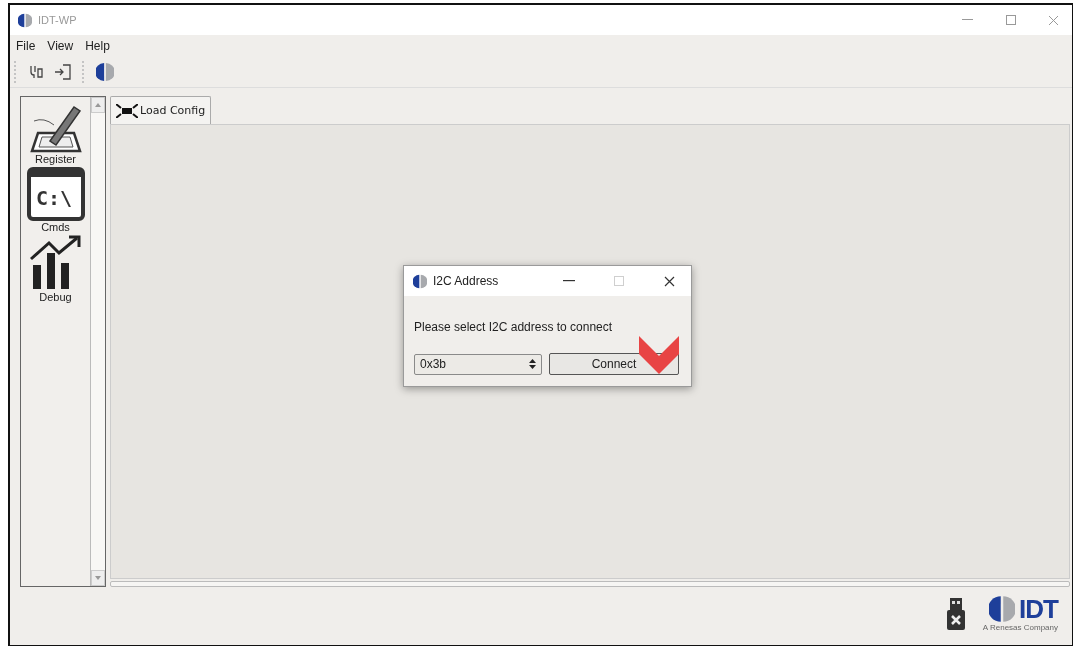 Image resolution: width=1075 pixels, height=649 pixels. Describe the element at coordinates (955, 613) in the screenshot. I see `usb-disconnected-icon` at that location.